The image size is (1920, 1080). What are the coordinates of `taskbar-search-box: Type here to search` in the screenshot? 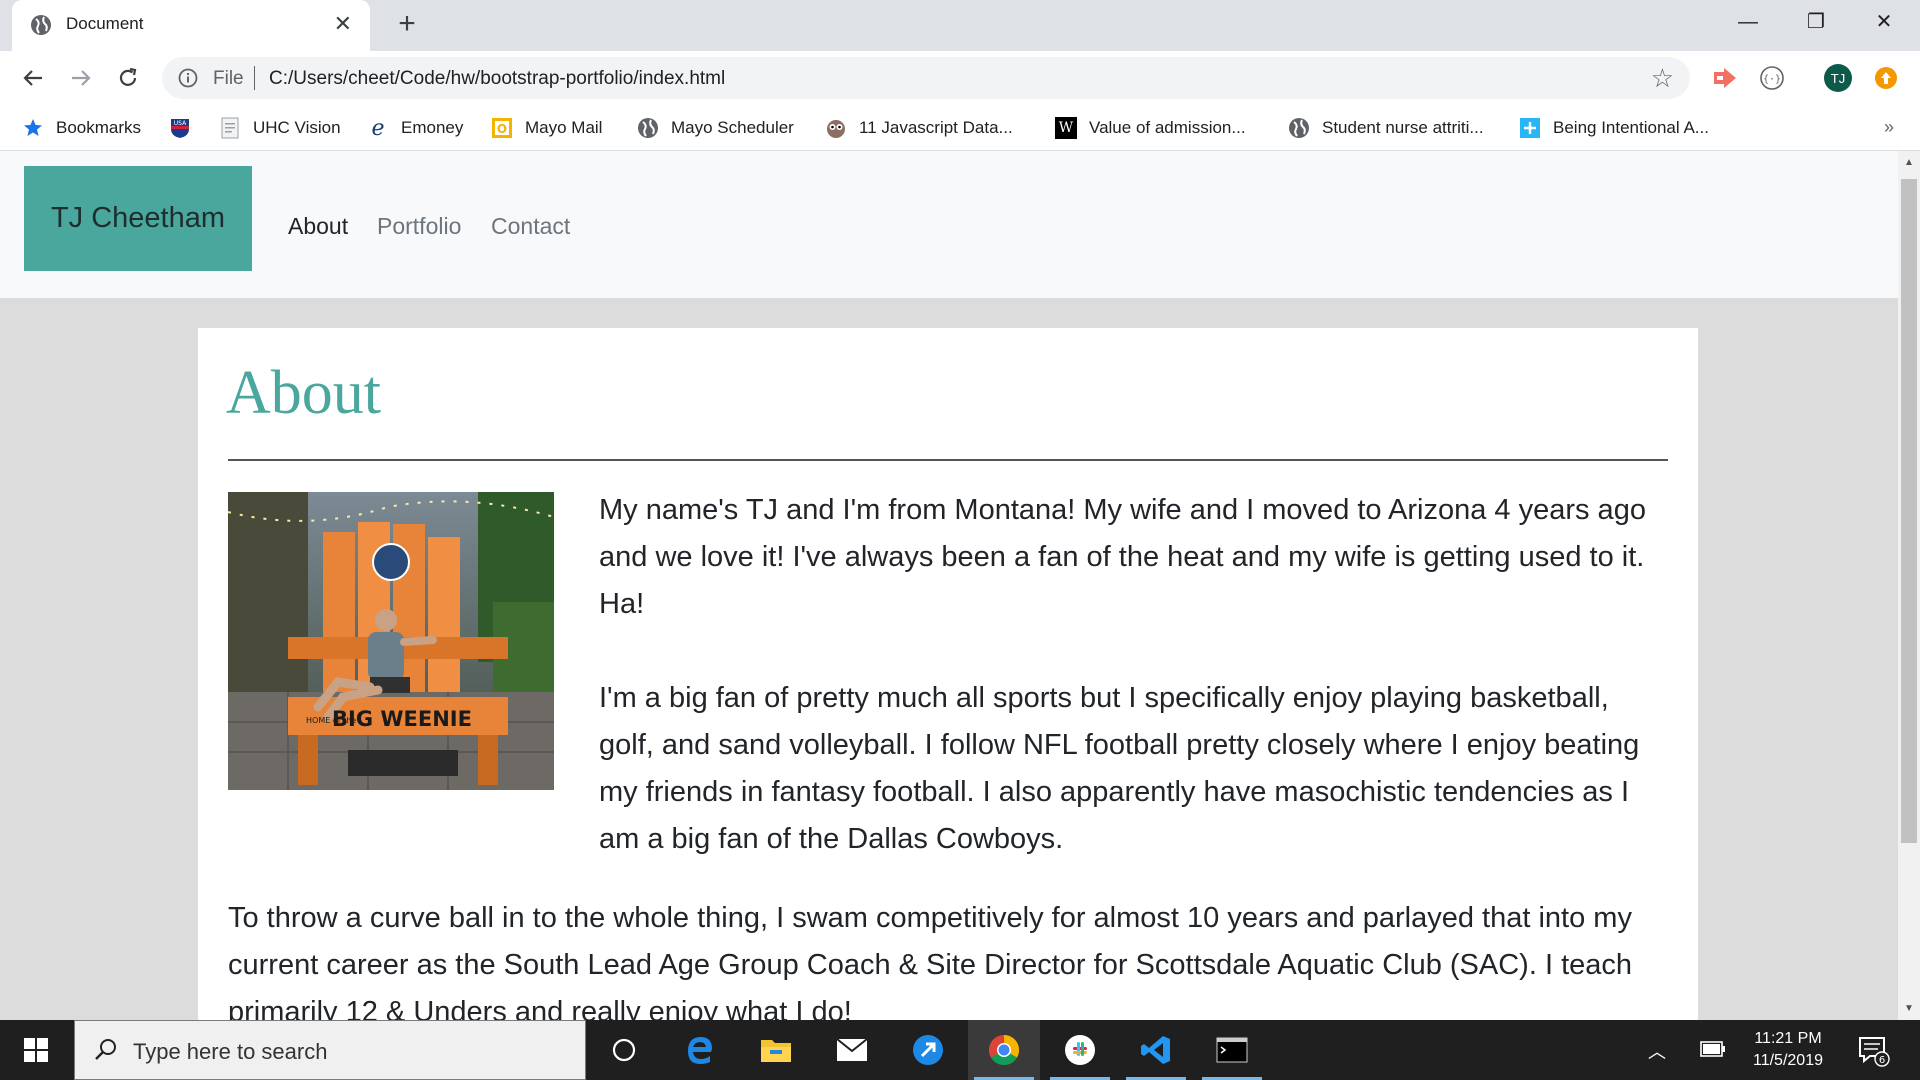 It's located at (330, 1050).